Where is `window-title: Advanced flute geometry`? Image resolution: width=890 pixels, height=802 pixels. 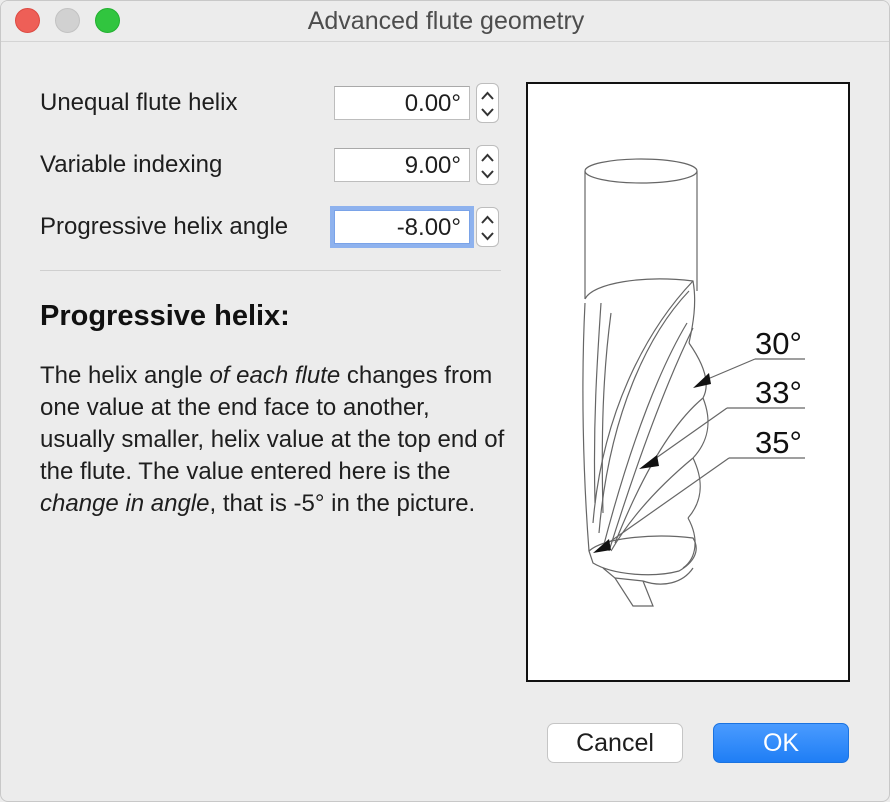
window-title: Advanced flute geometry is located at coordinates (446, 21).